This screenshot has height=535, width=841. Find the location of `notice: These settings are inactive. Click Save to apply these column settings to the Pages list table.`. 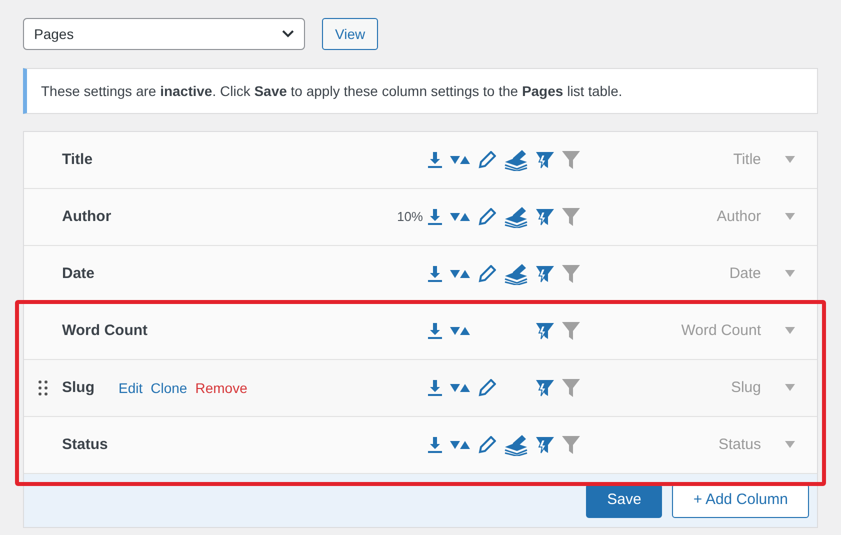

notice: These settings are inactive. Click Save to apply these column settings to the Pages list table. is located at coordinates (420, 91).